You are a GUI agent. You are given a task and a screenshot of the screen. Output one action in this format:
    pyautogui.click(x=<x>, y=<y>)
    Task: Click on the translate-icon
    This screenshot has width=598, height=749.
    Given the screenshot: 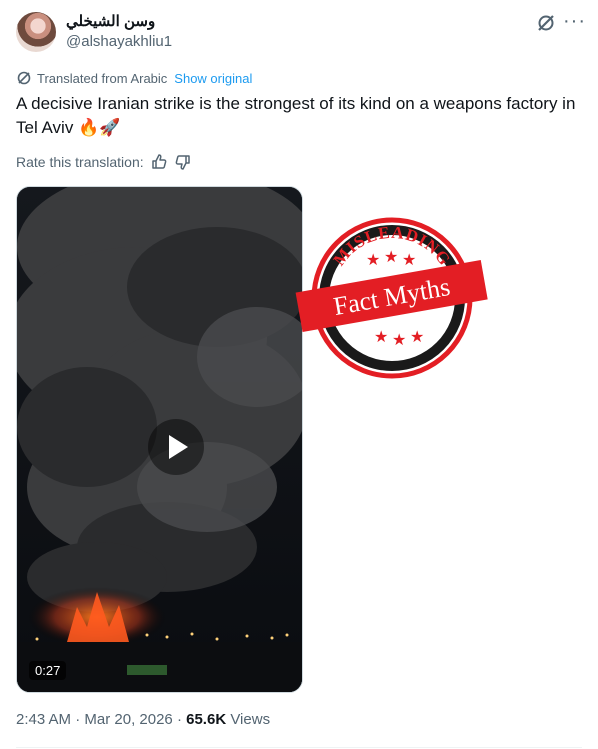 What is the action you would take?
    pyautogui.click(x=24, y=78)
    